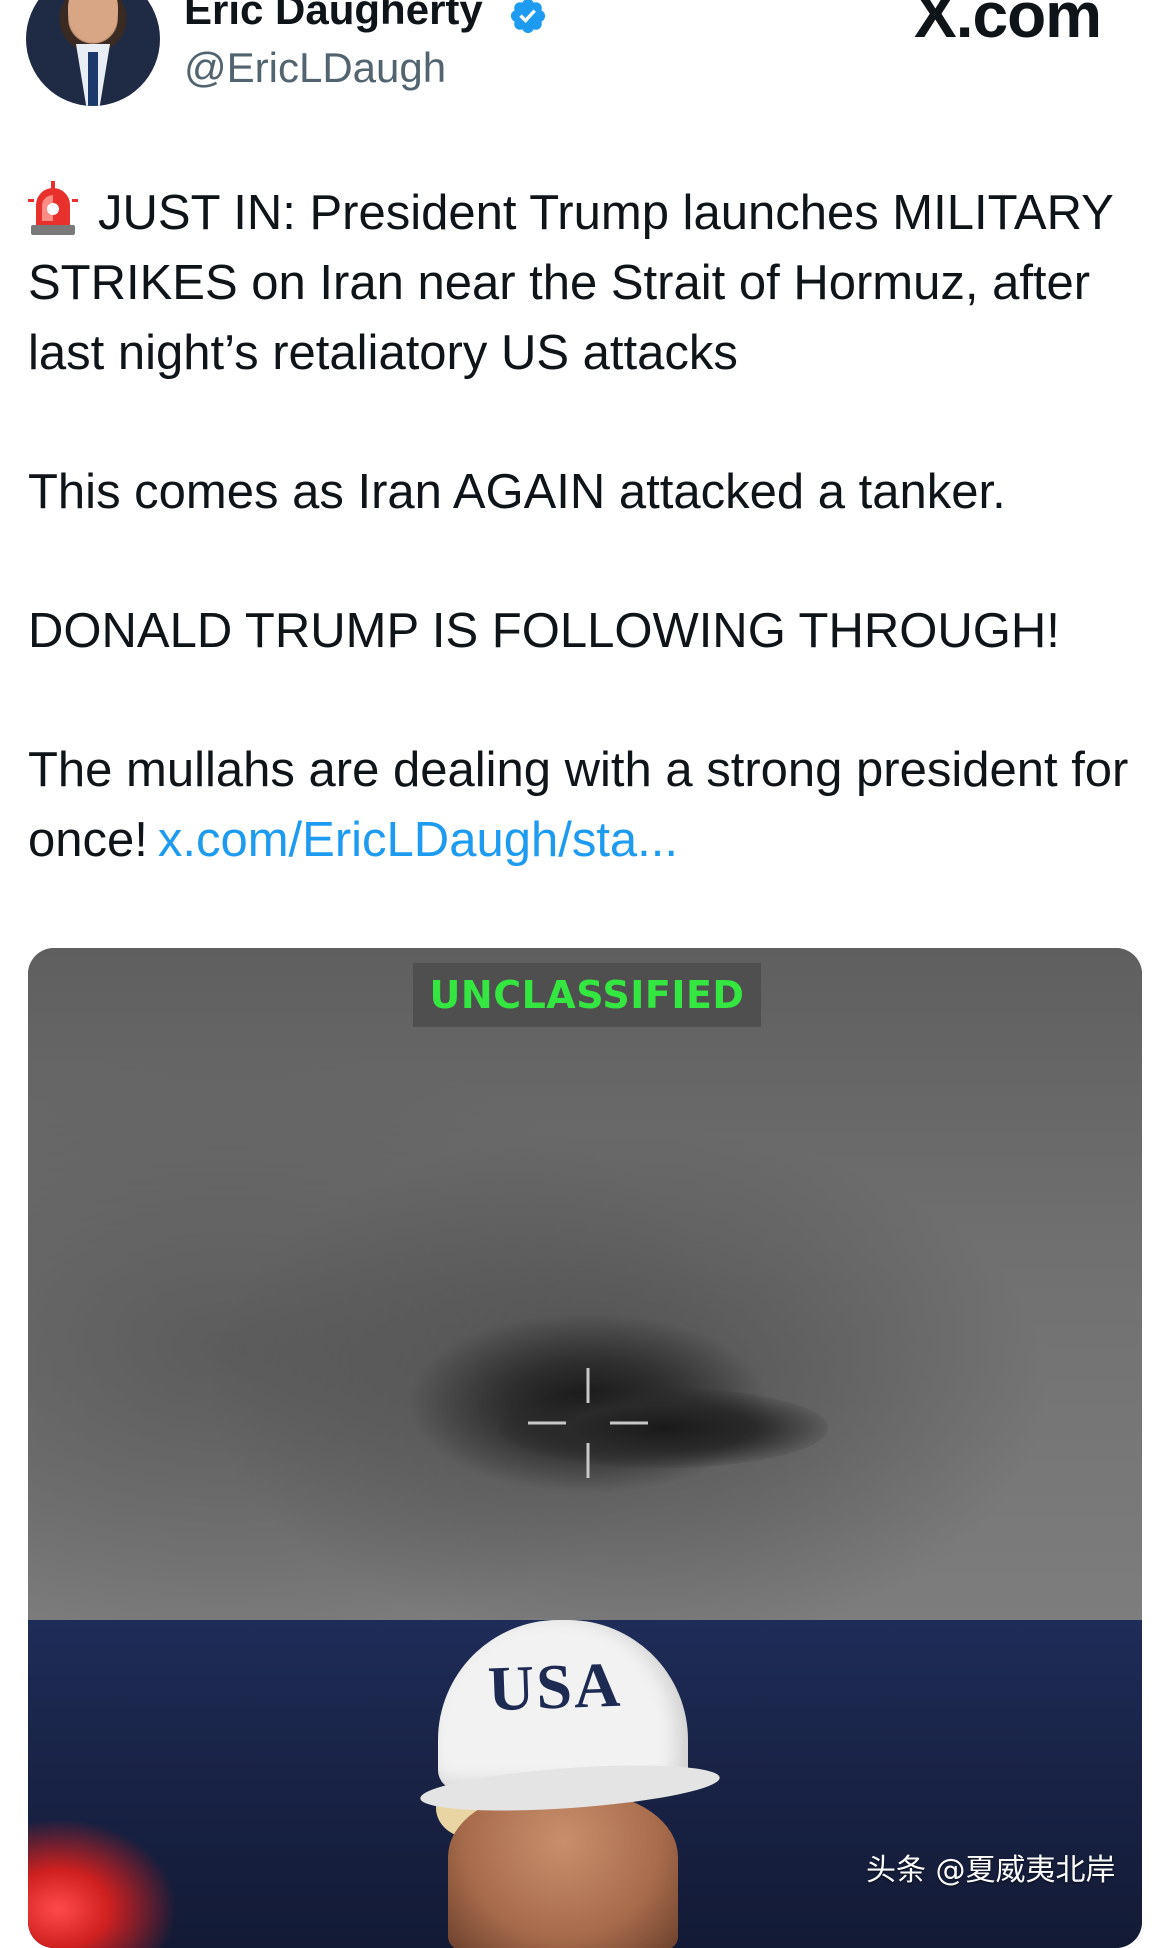 Image resolution: width=1170 pixels, height=1948 pixels. I want to click on x-logo: X.com, so click(1008, 25).